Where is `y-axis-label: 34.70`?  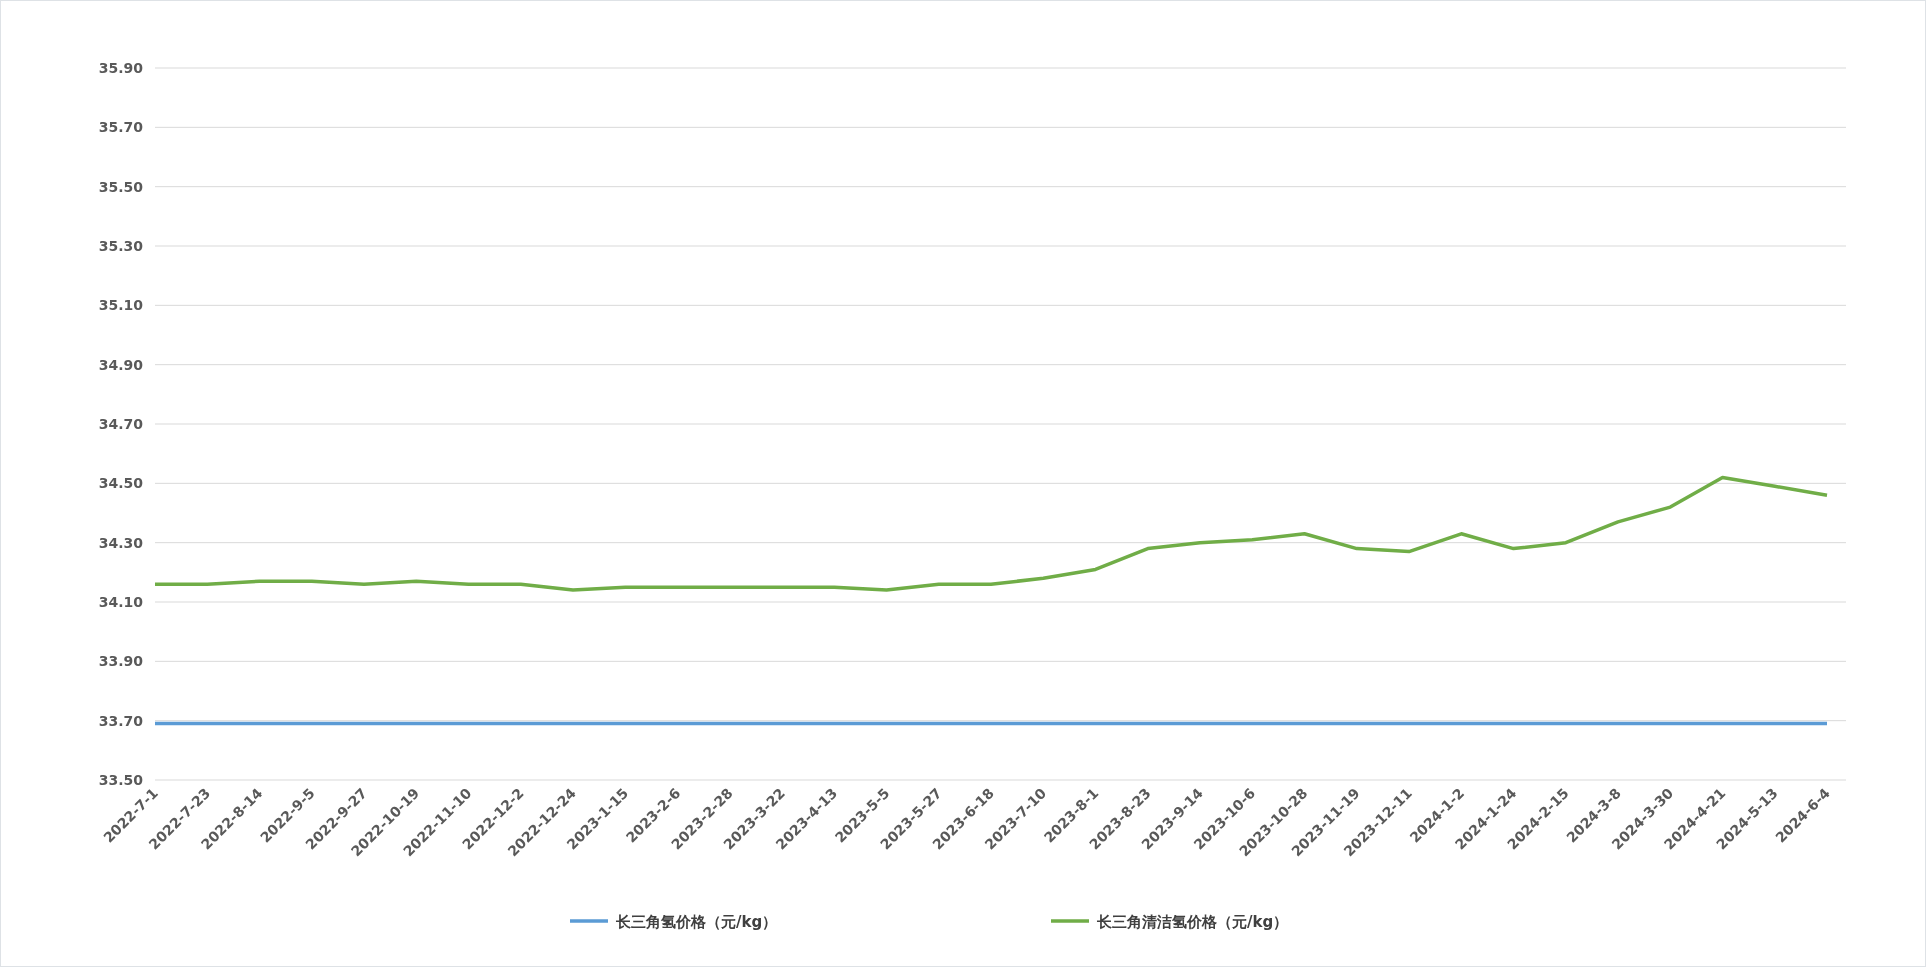
y-axis-label: 34.70 is located at coordinates (120, 424).